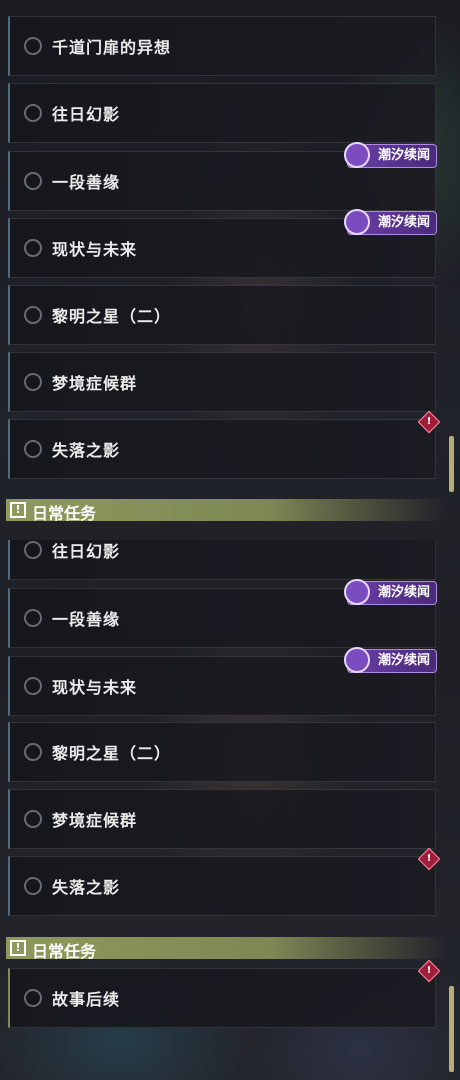 This screenshot has height=1080, width=460. Describe the element at coordinates (112, 47) in the screenshot. I see `quest-title: 千道门扉的异想` at that location.